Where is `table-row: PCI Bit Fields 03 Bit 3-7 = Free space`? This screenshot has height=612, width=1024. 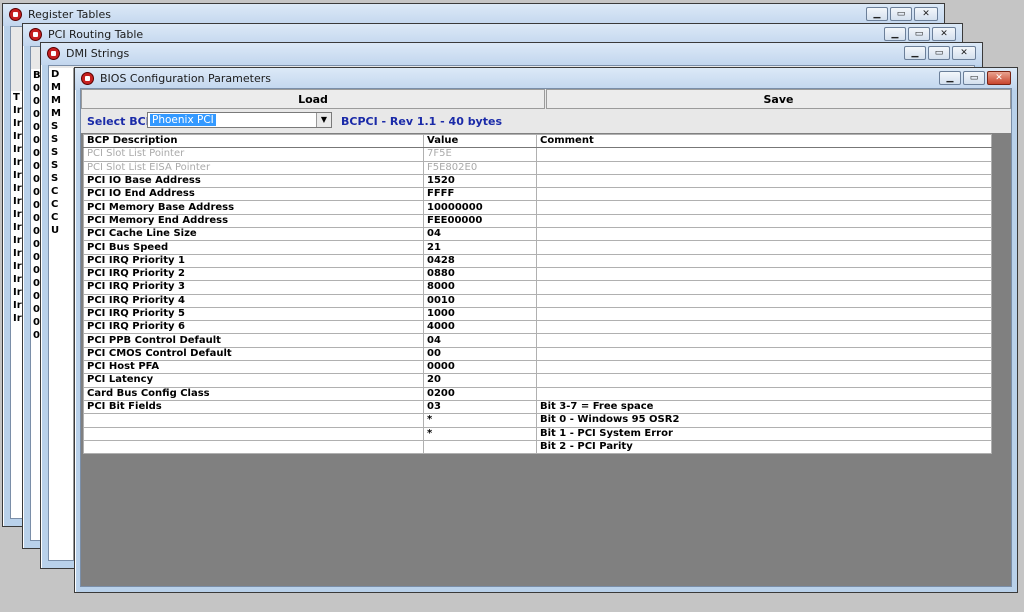 table-row: PCI Bit Fields 03 Bit 3-7 = Free space is located at coordinates (537, 407).